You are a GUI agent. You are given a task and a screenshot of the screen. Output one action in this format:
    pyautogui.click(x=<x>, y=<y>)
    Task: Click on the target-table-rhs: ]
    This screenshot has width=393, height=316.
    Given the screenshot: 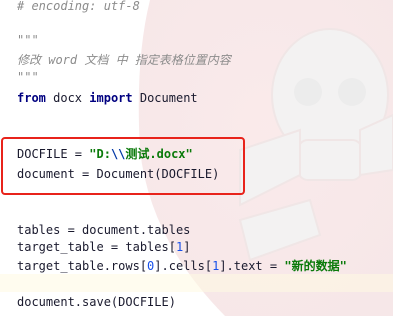 What is the action you would take?
    pyautogui.click(x=187, y=247)
    